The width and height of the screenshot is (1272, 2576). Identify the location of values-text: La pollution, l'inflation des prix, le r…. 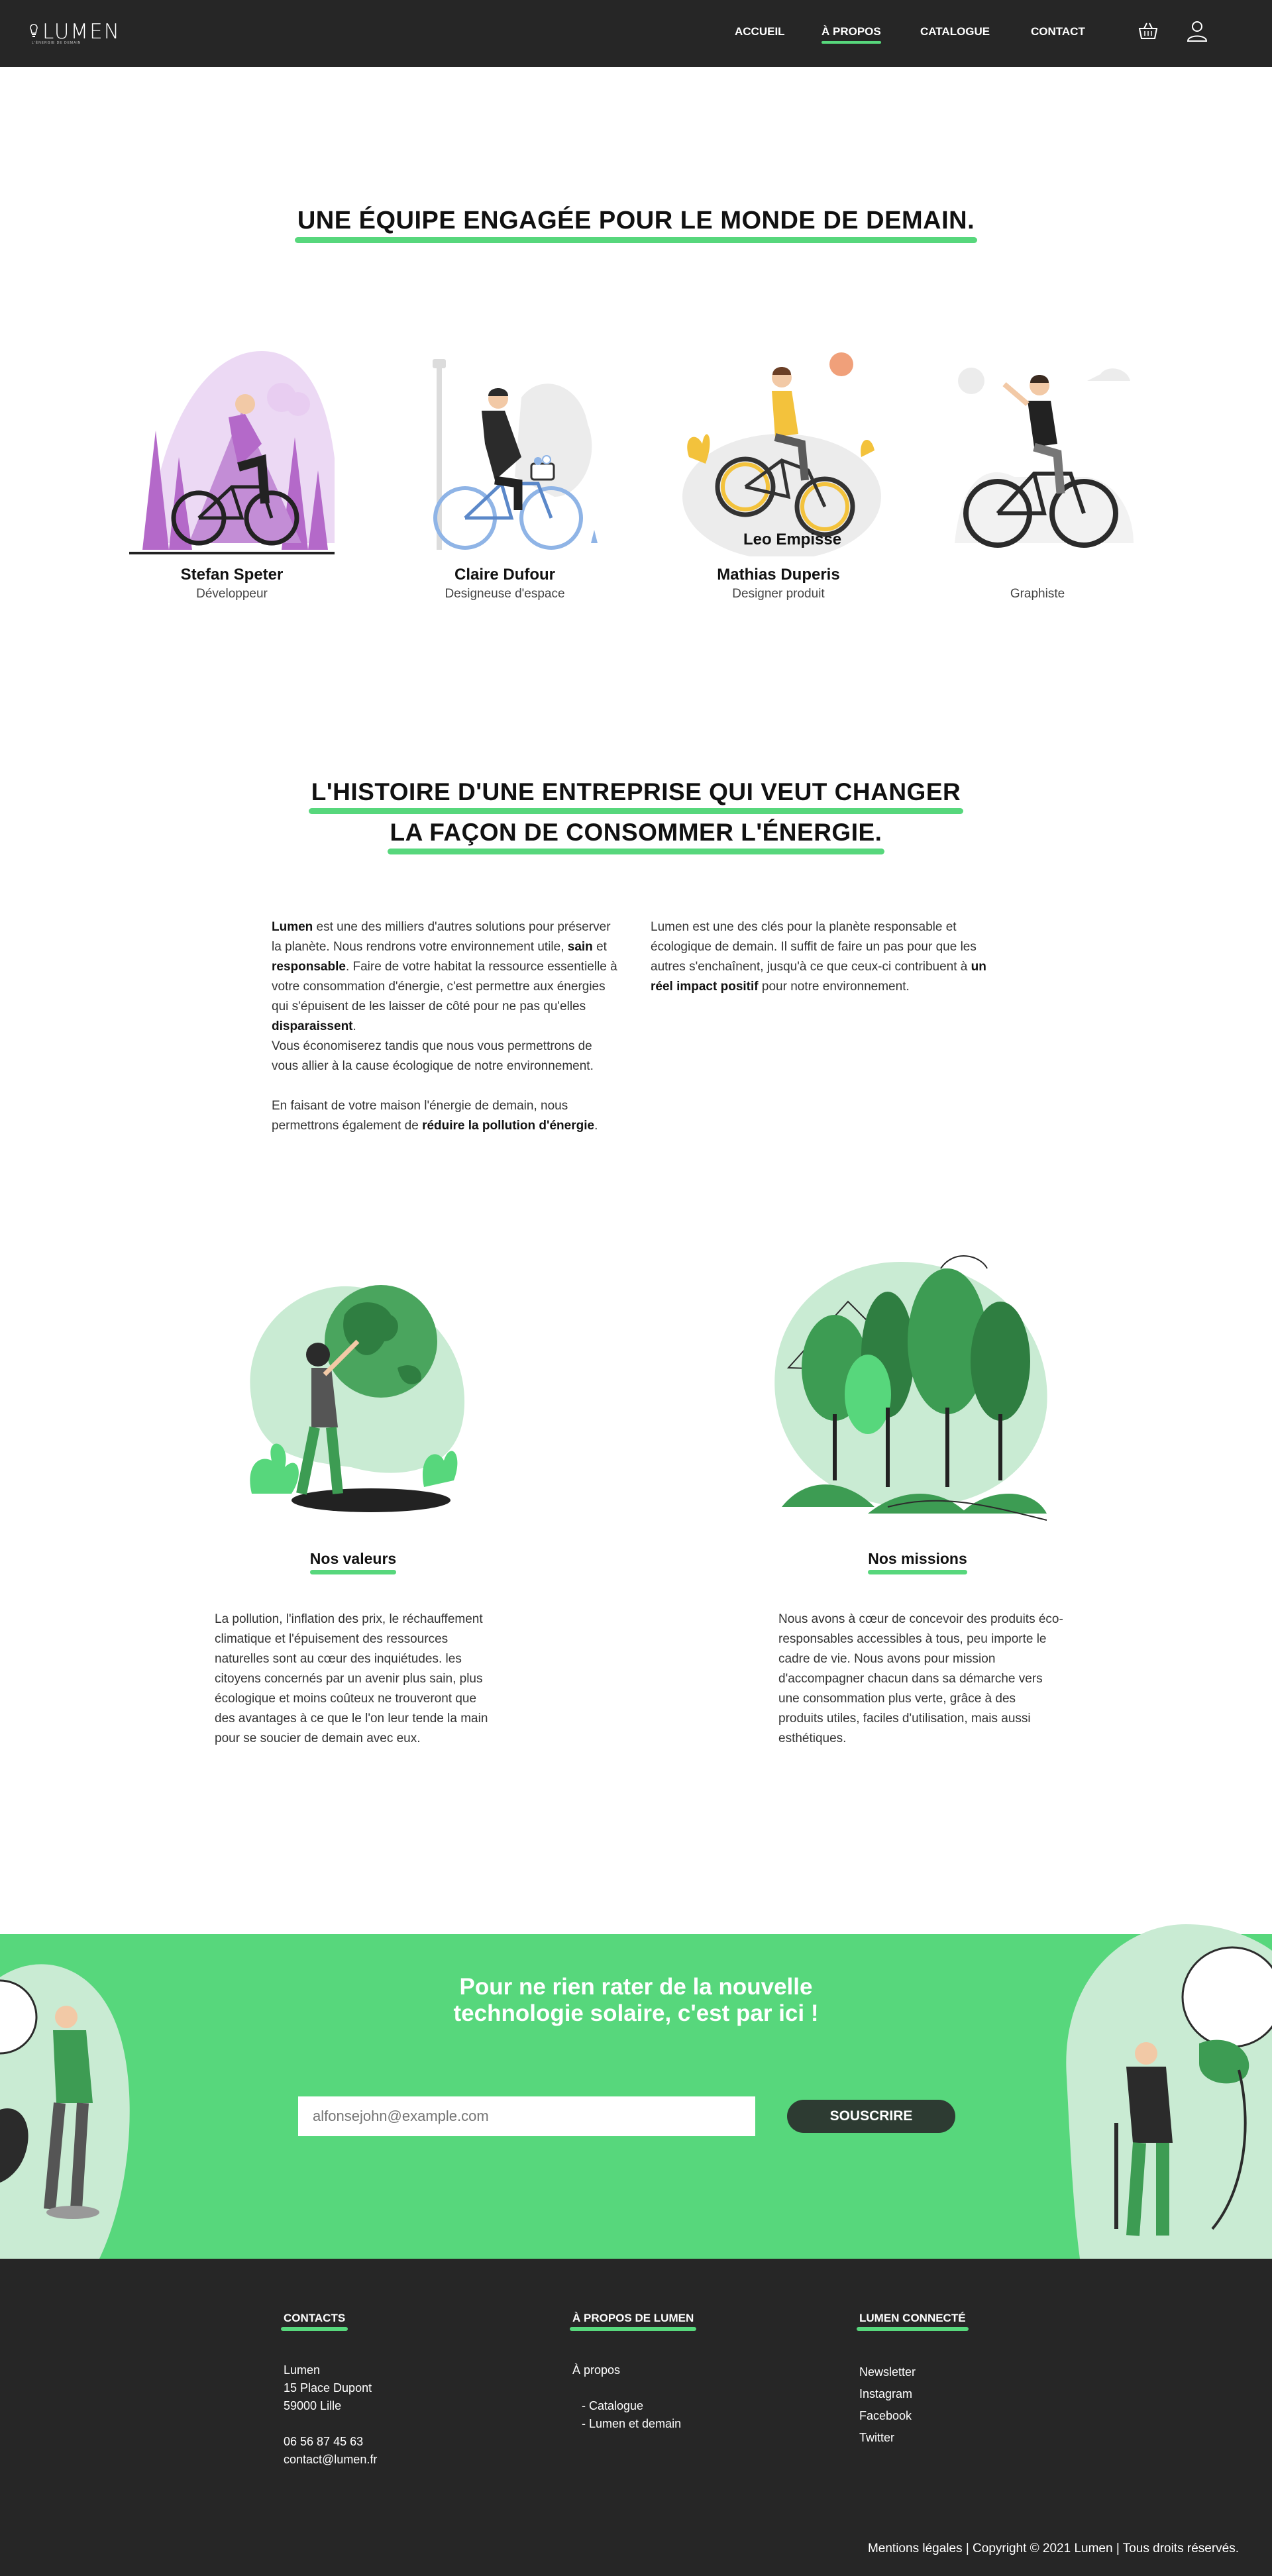
(352, 1678).